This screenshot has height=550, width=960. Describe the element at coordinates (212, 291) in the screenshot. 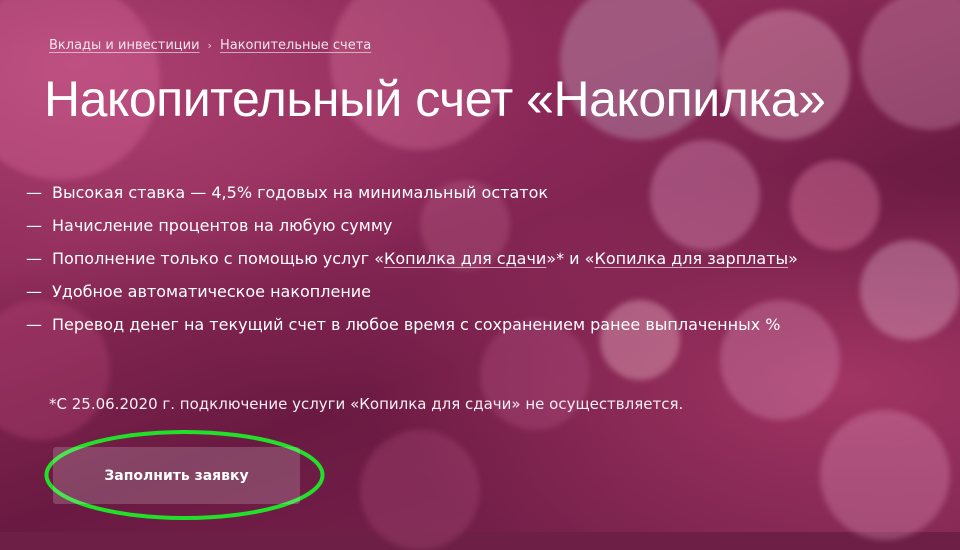

I see `feature-text: Удобное автоматическое накопление` at that location.